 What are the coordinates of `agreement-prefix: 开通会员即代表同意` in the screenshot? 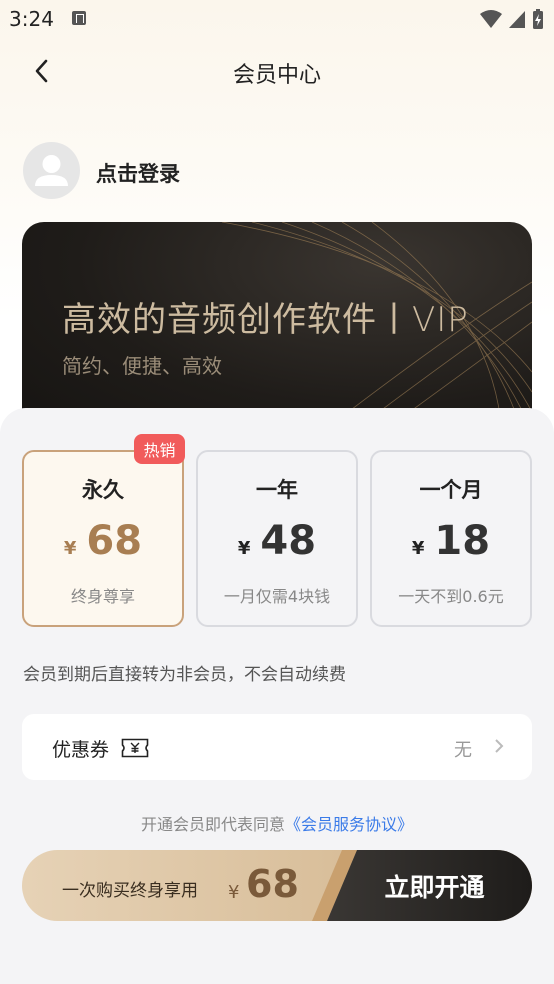 It's located at (212, 824).